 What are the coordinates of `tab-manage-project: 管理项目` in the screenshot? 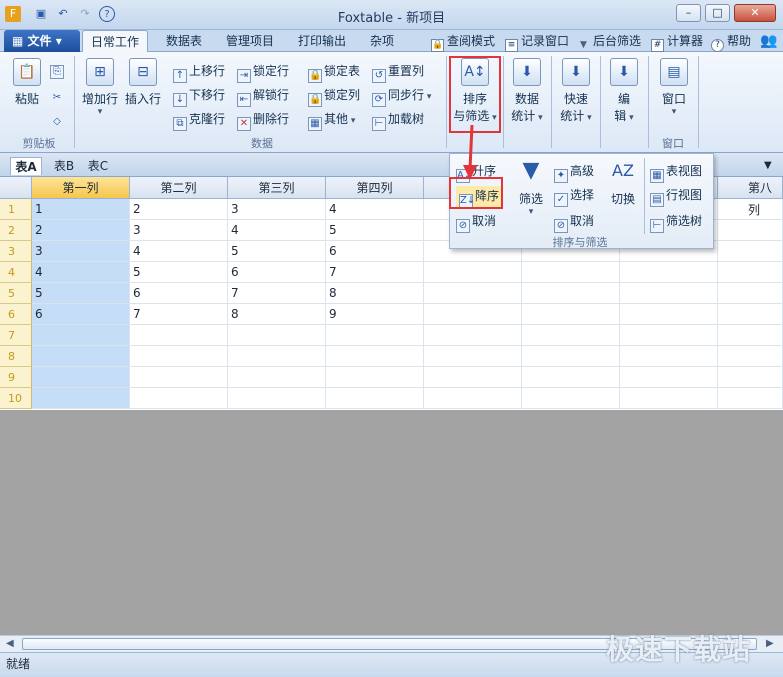 It's located at (250, 41).